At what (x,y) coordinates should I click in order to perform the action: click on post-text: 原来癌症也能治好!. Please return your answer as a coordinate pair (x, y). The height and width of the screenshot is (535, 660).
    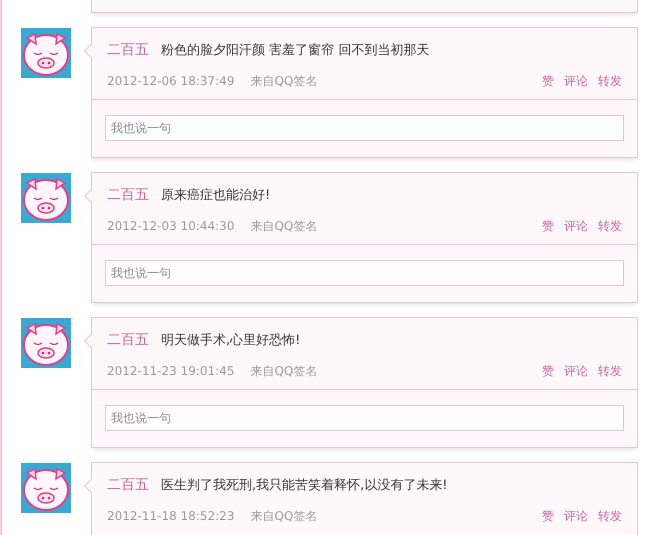
    Looking at the image, I should click on (215, 195).